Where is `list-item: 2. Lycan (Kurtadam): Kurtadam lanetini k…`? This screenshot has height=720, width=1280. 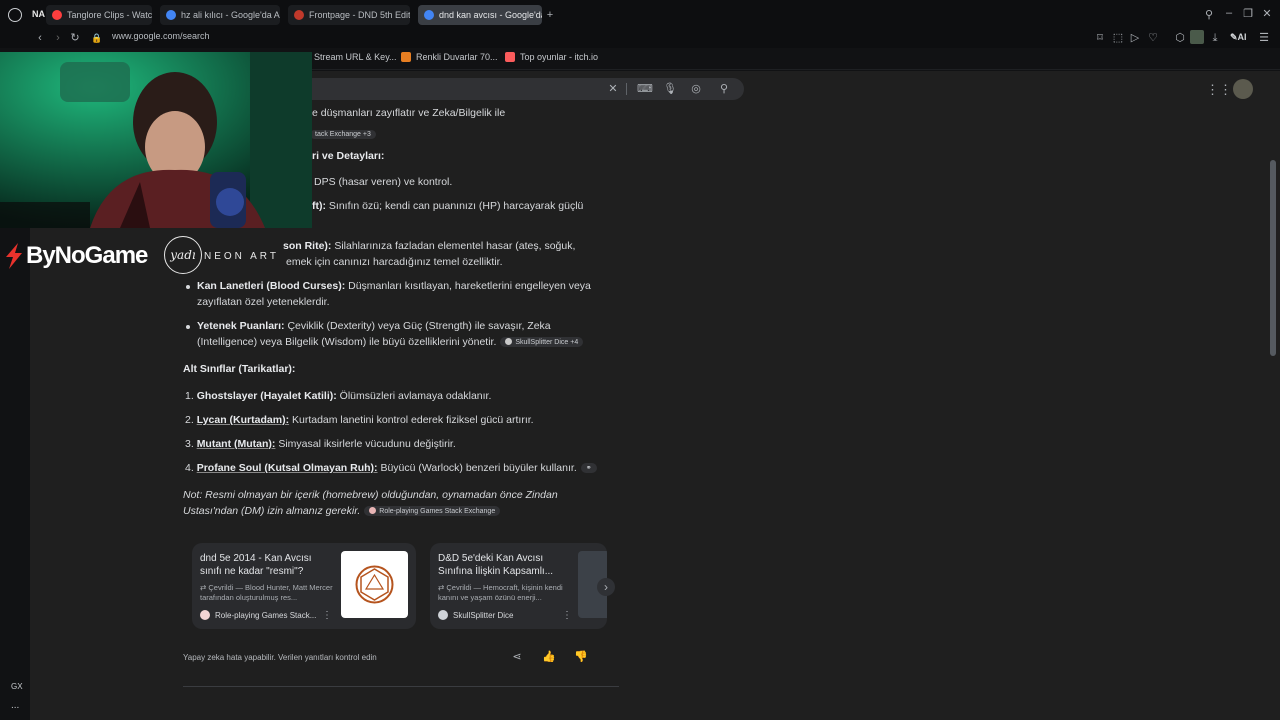
list-item: 2. Lycan (Kurtadam): Kurtadam lanetini k… is located at coordinates (359, 420).